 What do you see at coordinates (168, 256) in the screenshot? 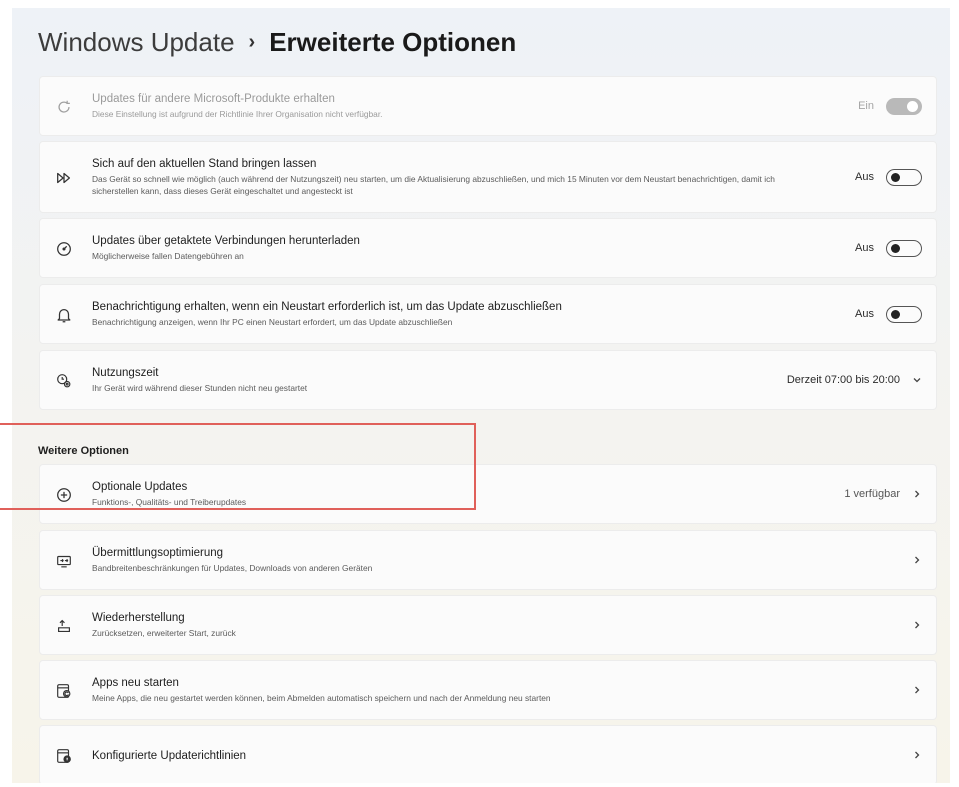
I see `setting-description: Möglicherweise fallen Datengebühren an` at bounding box center [168, 256].